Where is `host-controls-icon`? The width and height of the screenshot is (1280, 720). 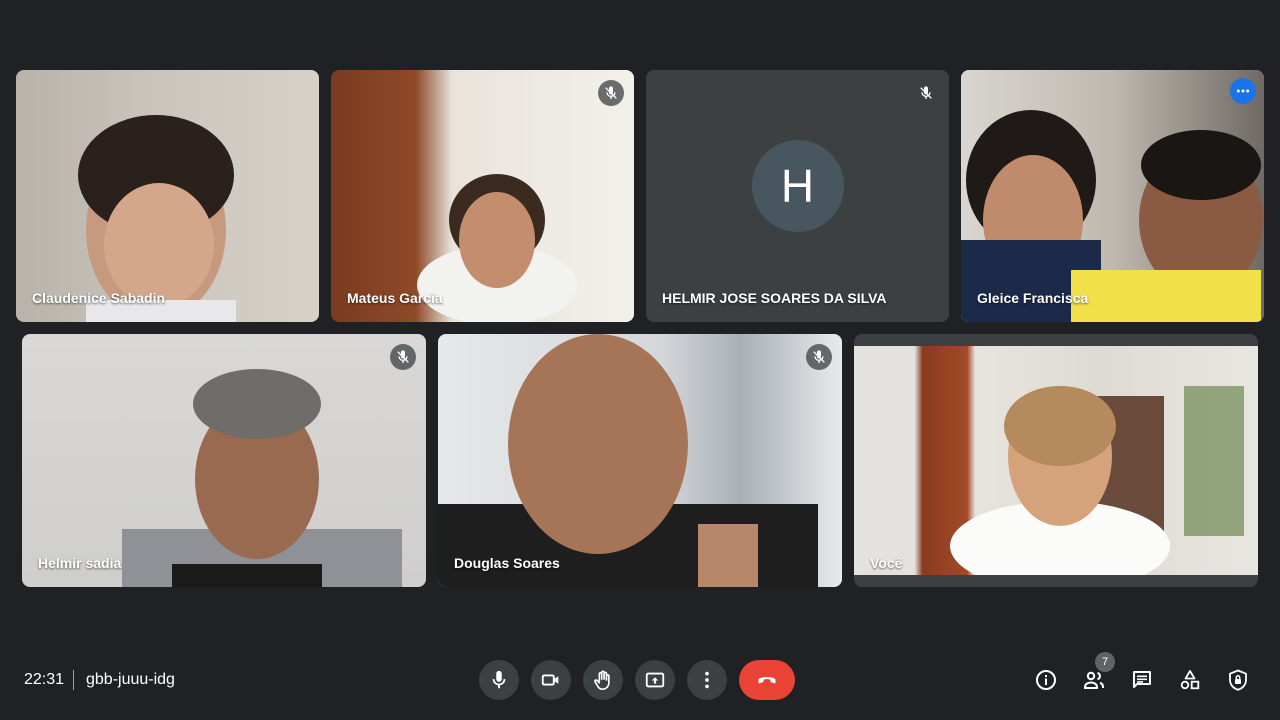
host-controls-icon is located at coordinates (1238, 680).